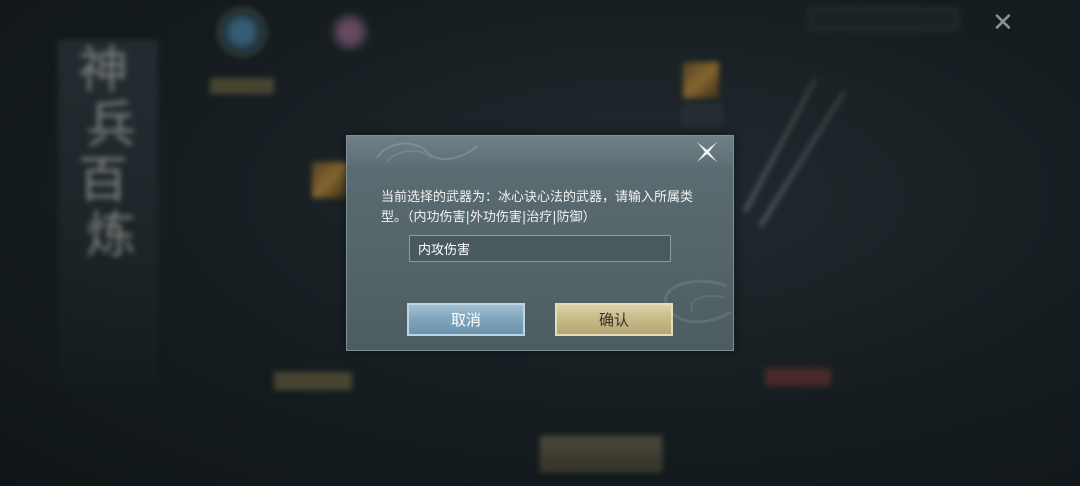 The width and height of the screenshot is (1080, 486). I want to click on weapon-type-input, so click(540, 248).